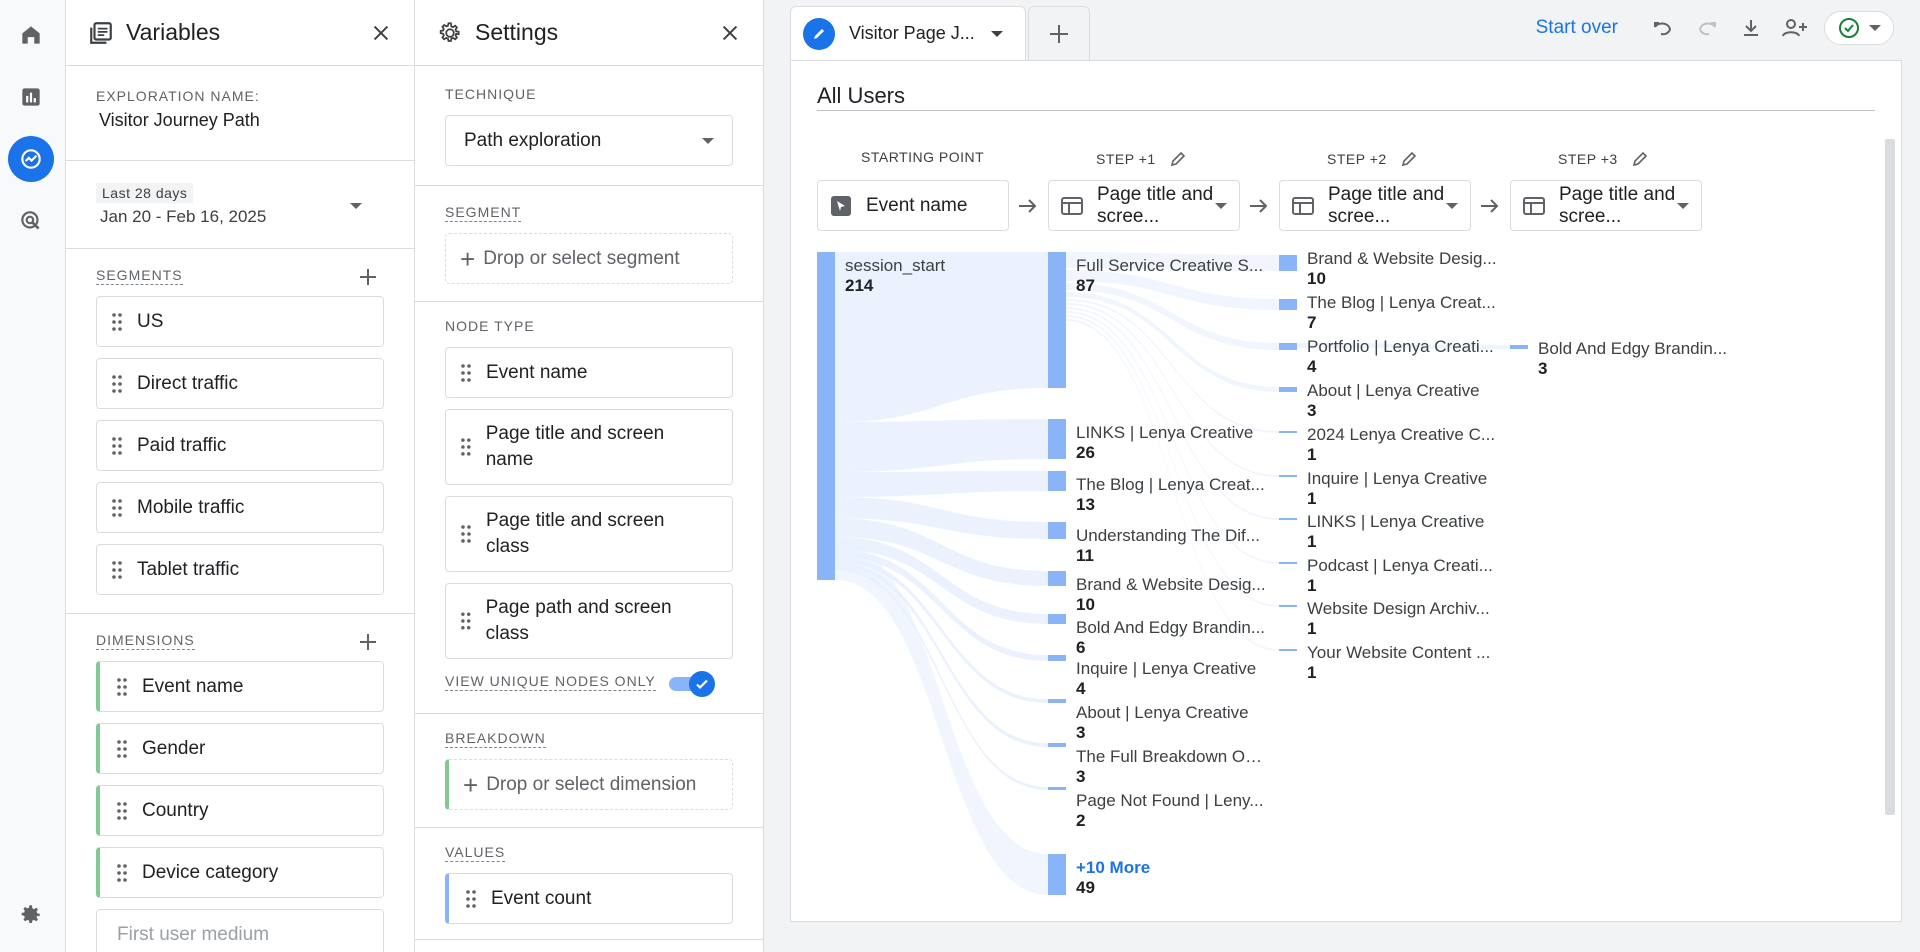 This screenshot has width=1920, height=952. Describe the element at coordinates (31, 159) in the screenshot. I see `explore-icon` at that location.